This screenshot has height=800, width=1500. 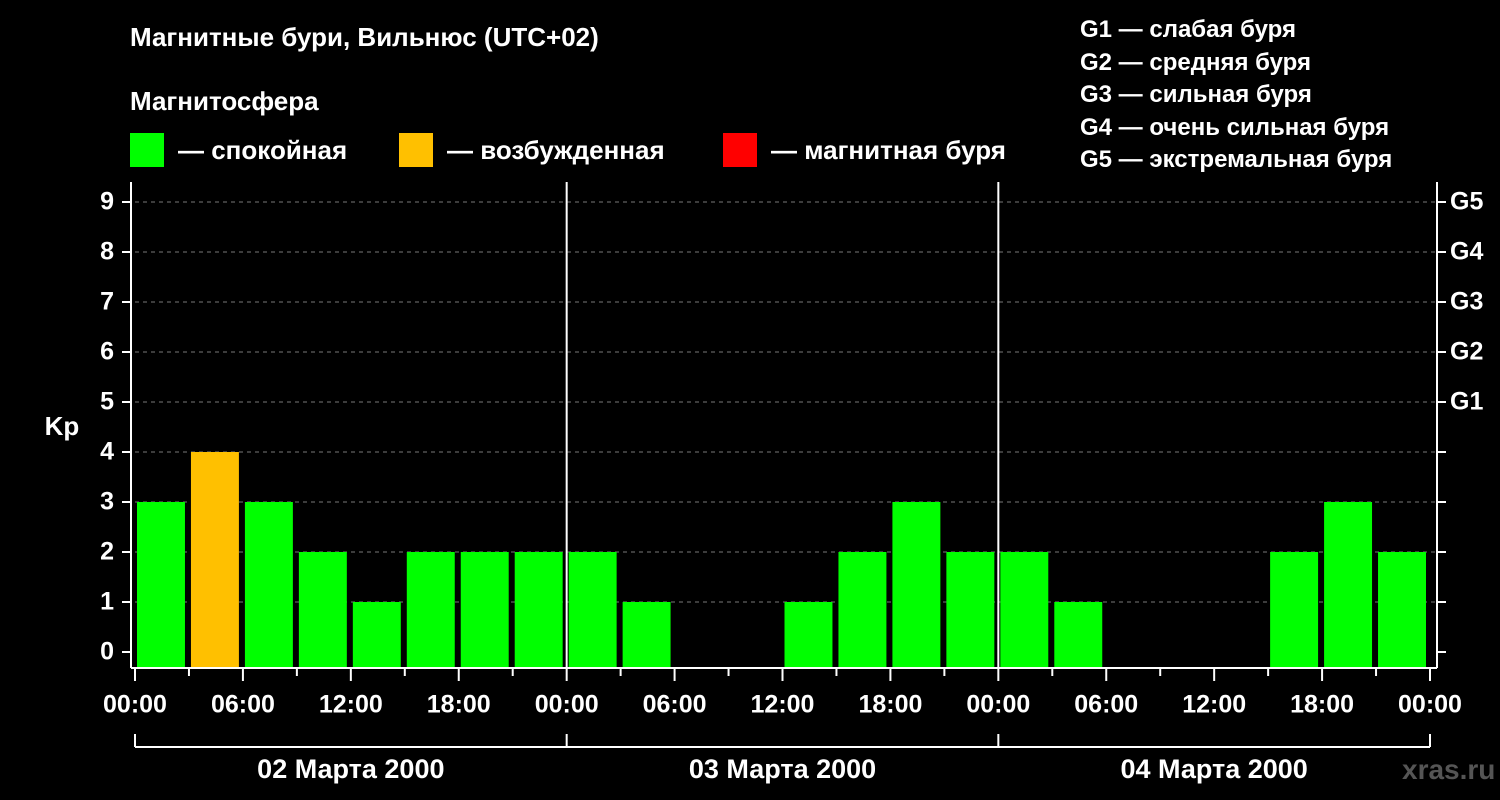 What do you see at coordinates (107, 302) in the screenshot?
I see `y-tick-label: 7` at bounding box center [107, 302].